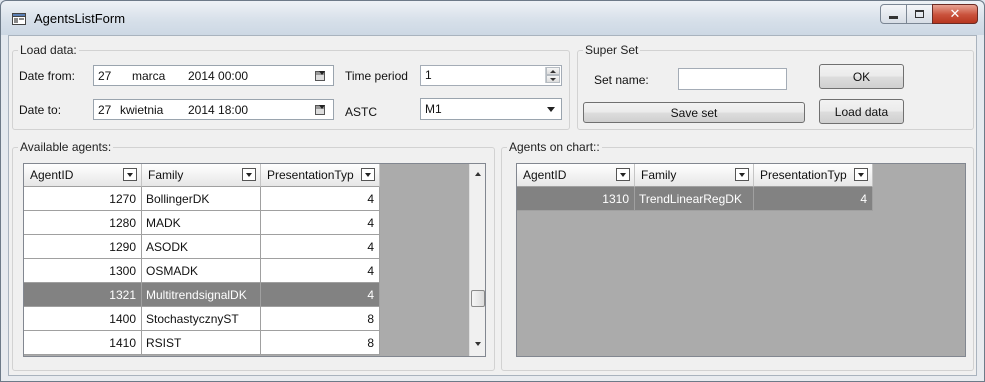  I want to click on arrow-down-icon, so click(553, 79).